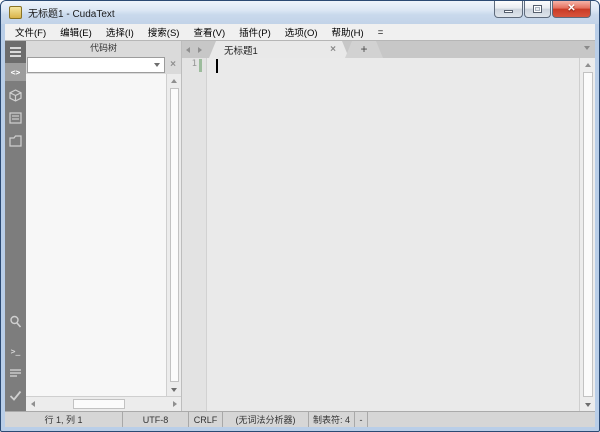 Image resolution: width=600 pixels, height=432 pixels. I want to click on new-tab-button: +, so click(364, 49).